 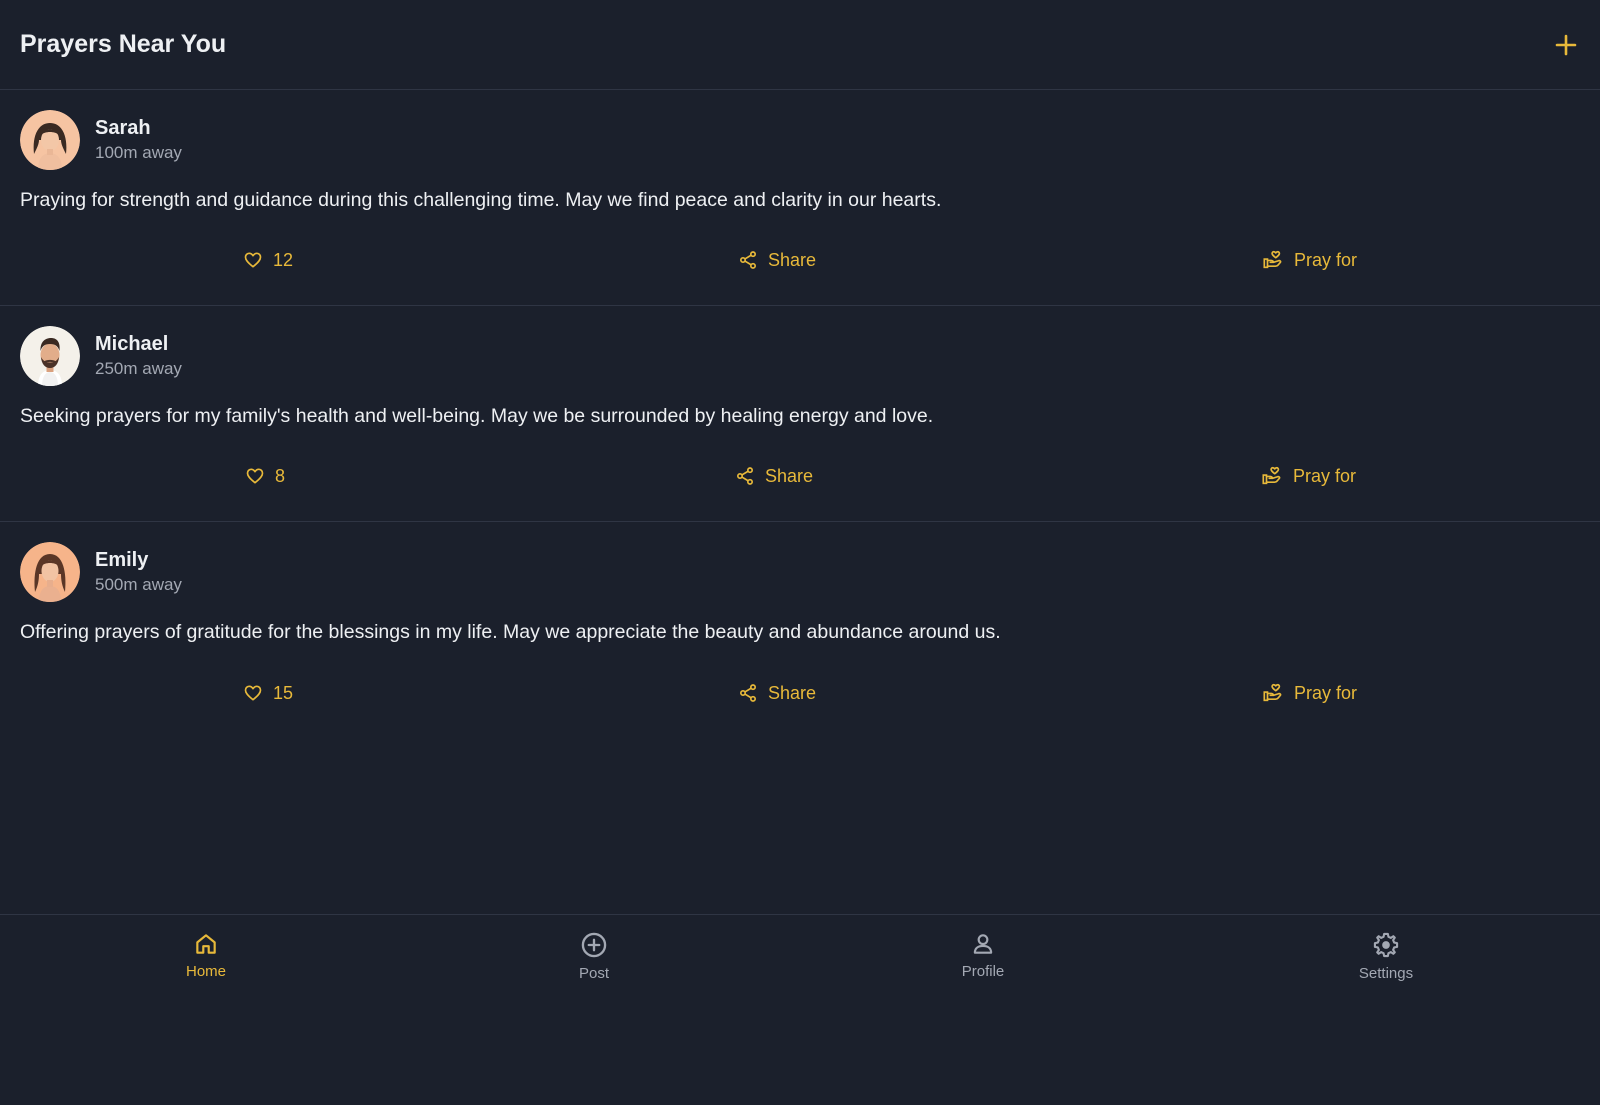 I want to click on nav-home: Home, so click(x=206, y=955).